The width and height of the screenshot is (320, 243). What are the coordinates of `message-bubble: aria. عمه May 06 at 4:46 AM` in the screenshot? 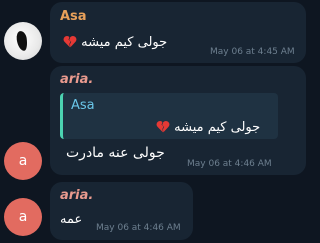 It's located at (121, 211).